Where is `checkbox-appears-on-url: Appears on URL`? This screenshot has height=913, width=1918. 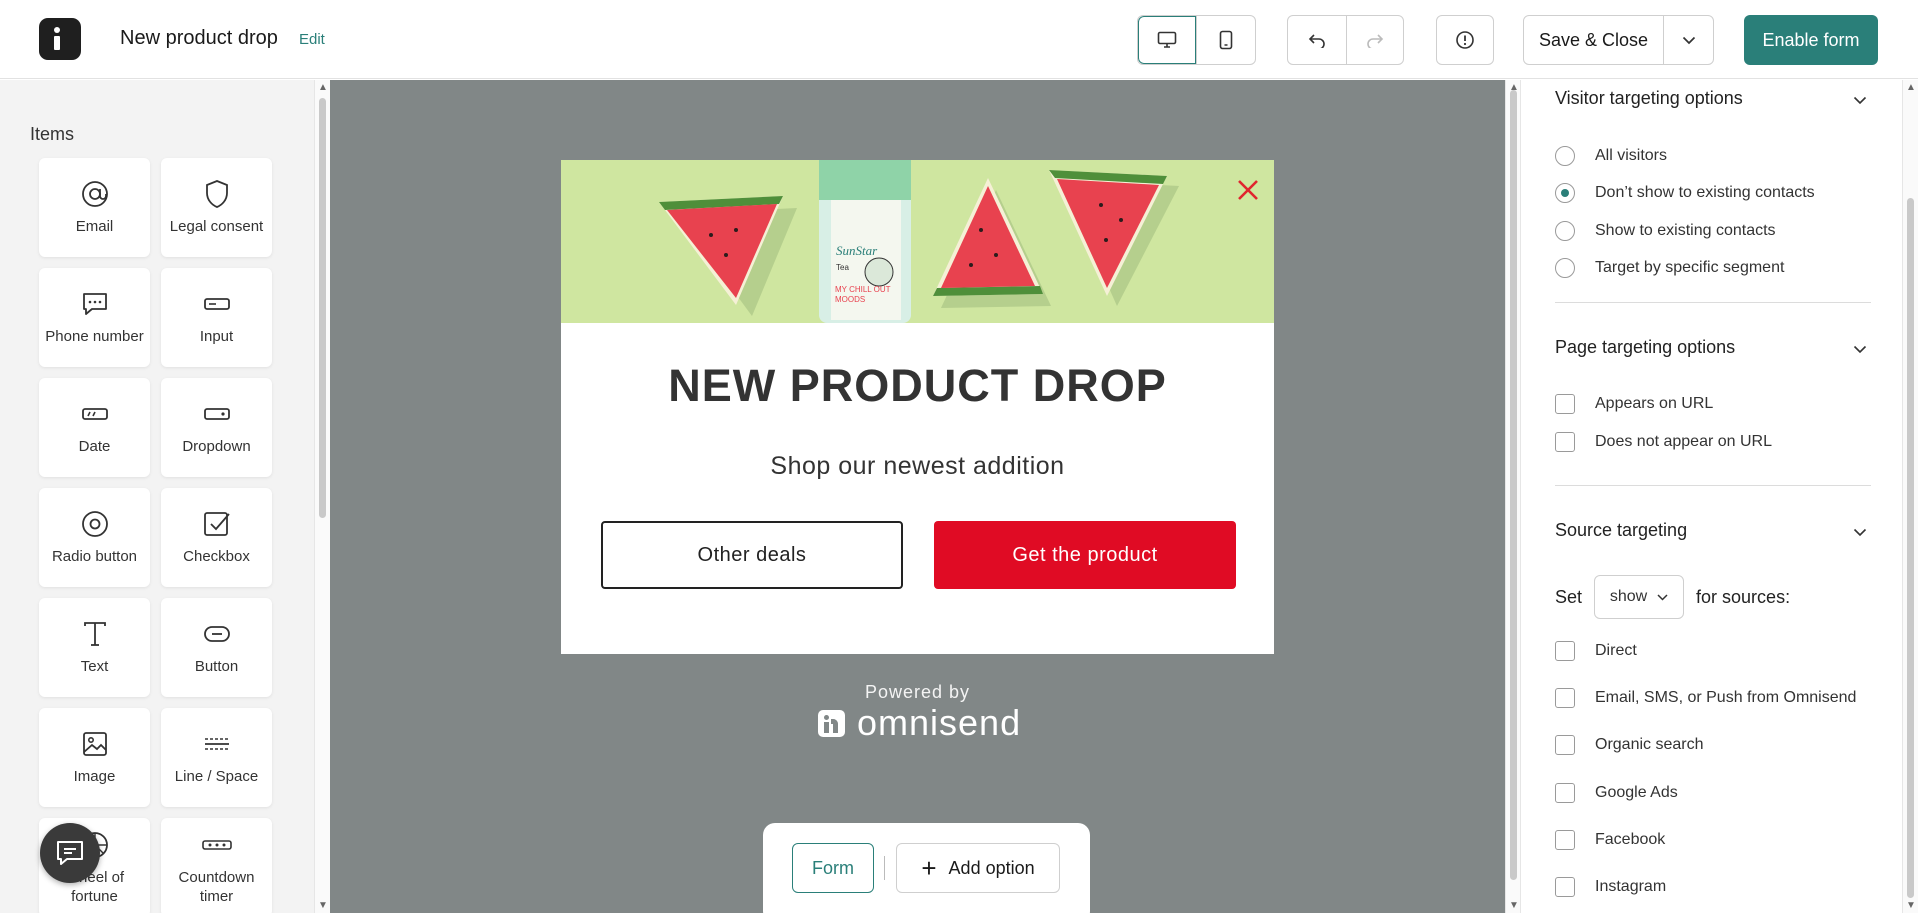
checkbox-appears-on-url: Appears on URL is located at coordinates (1634, 404).